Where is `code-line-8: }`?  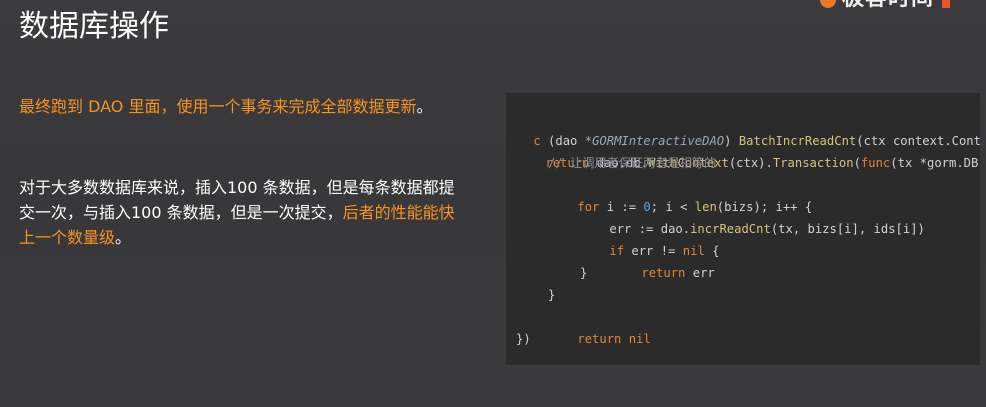 code-line-8: } is located at coordinates (584, 273).